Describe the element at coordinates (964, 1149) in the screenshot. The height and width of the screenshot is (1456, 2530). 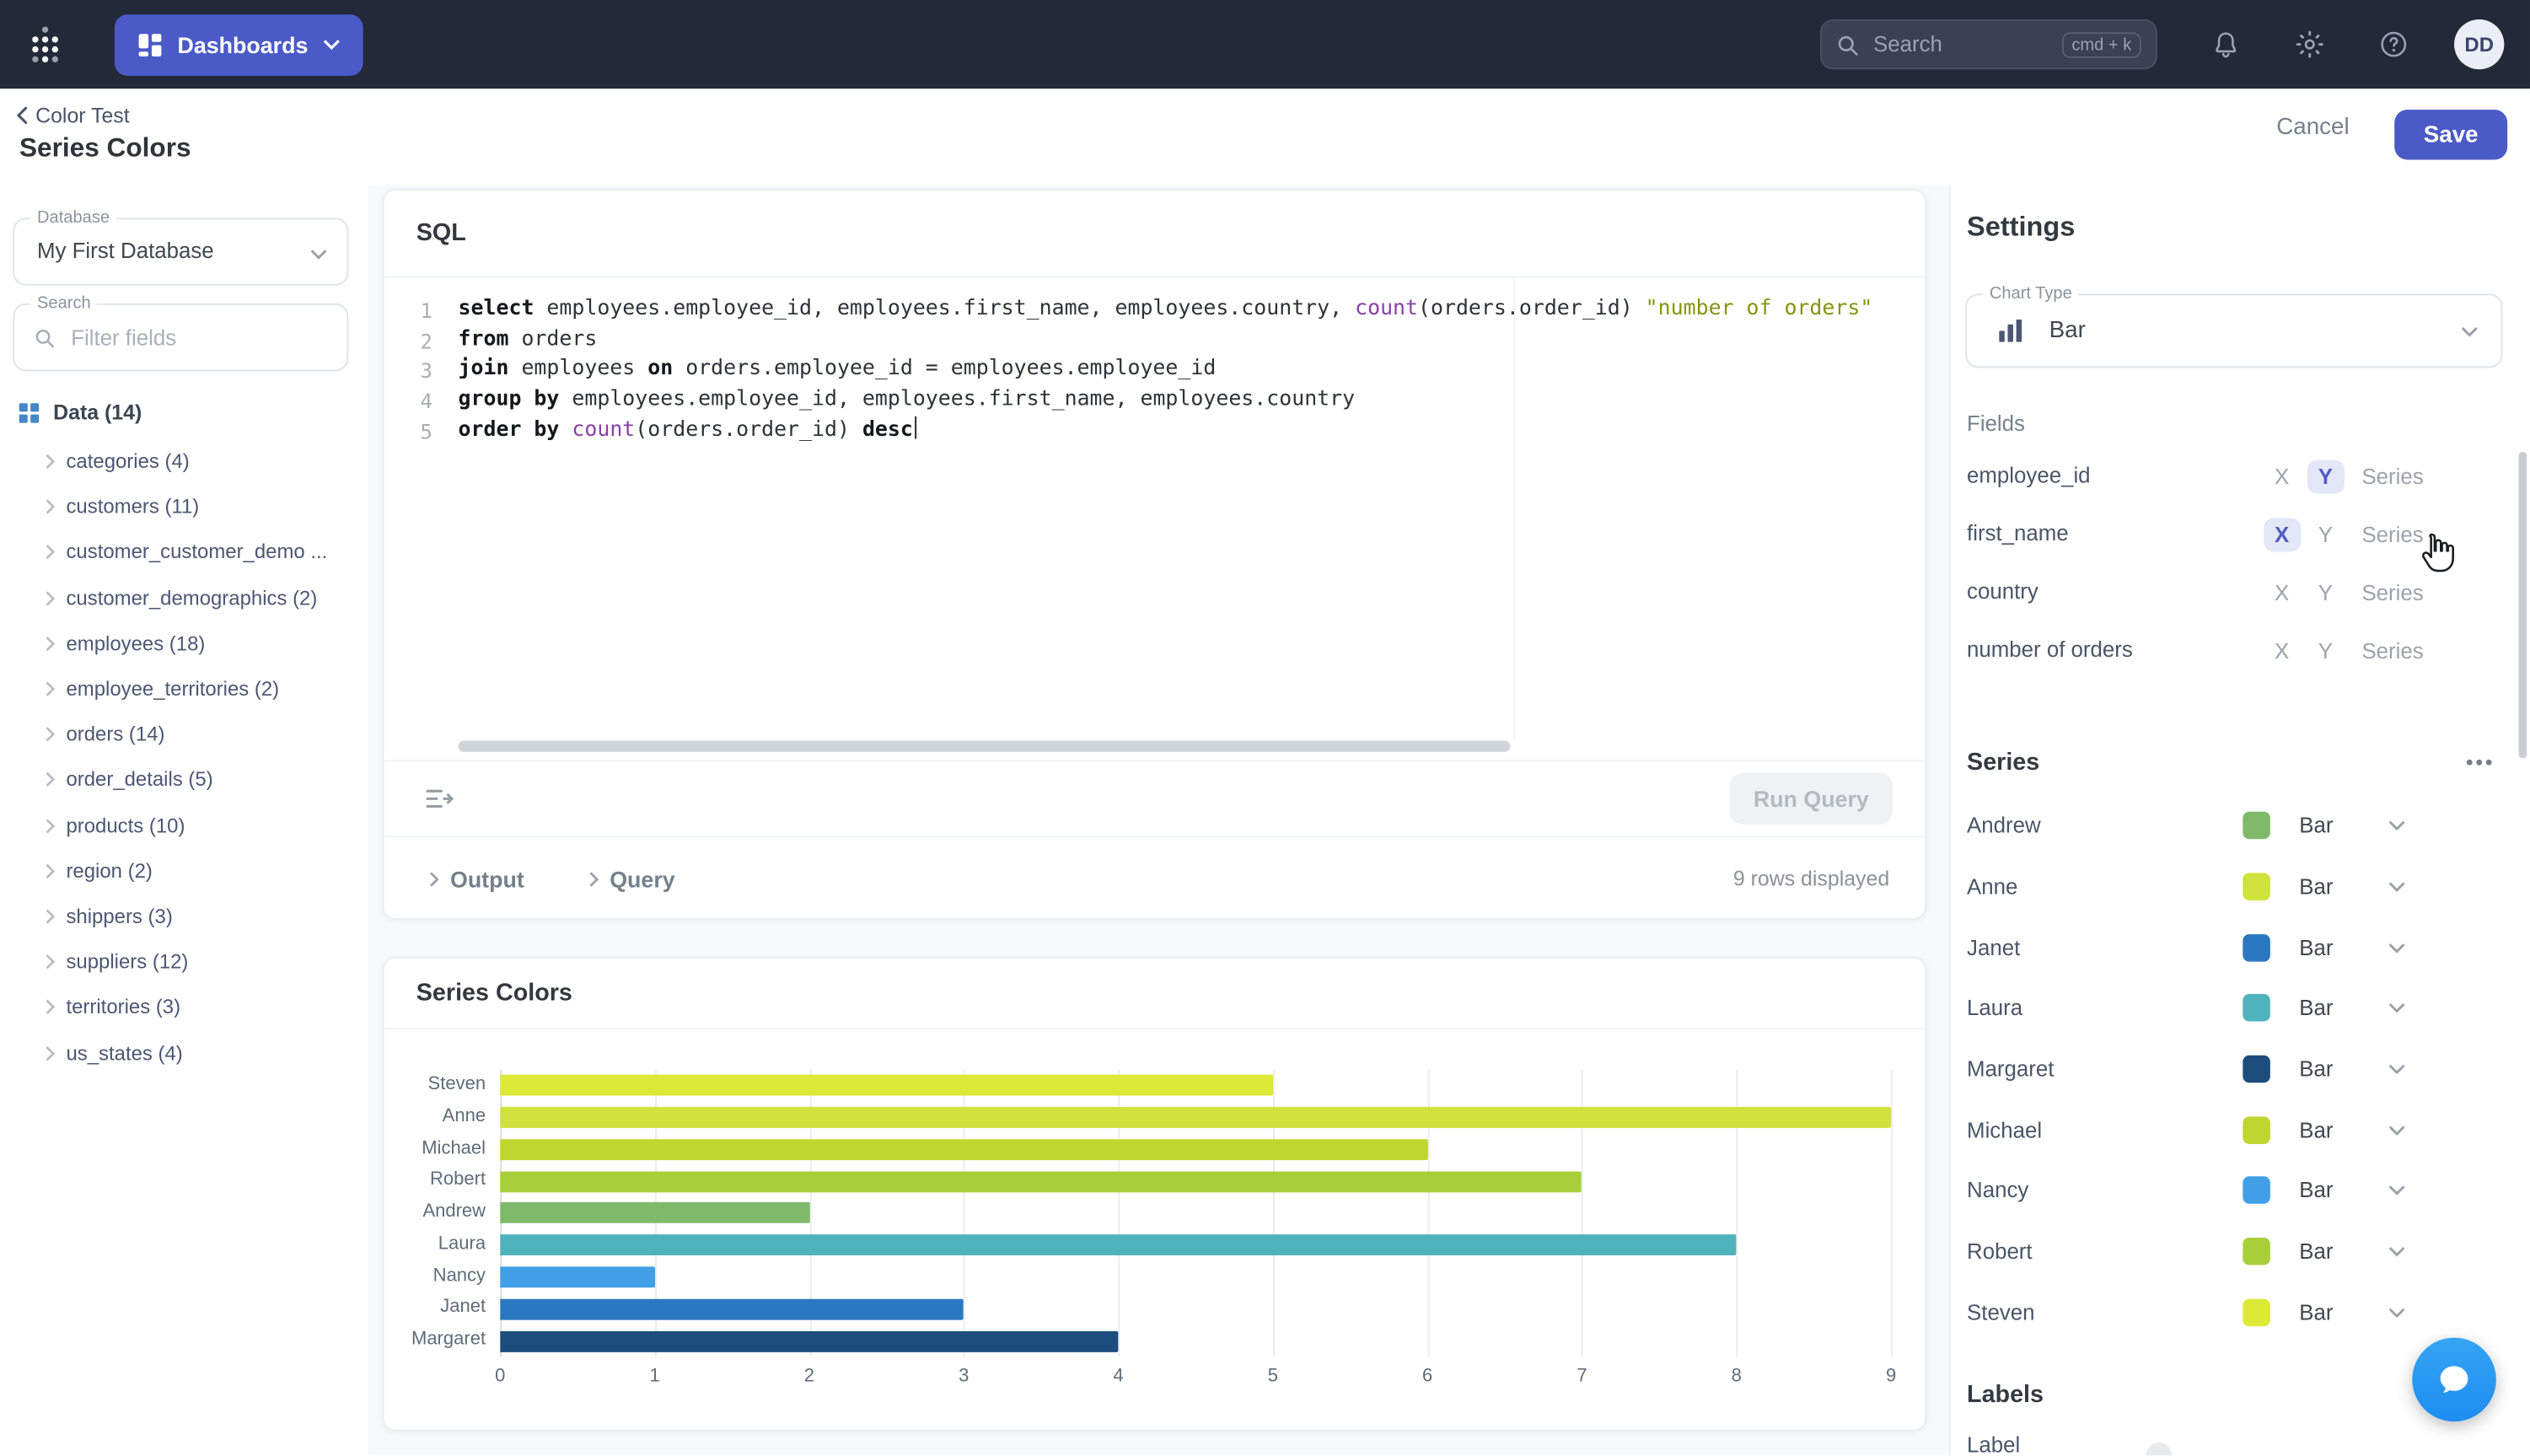
I see `bar-michael` at that location.